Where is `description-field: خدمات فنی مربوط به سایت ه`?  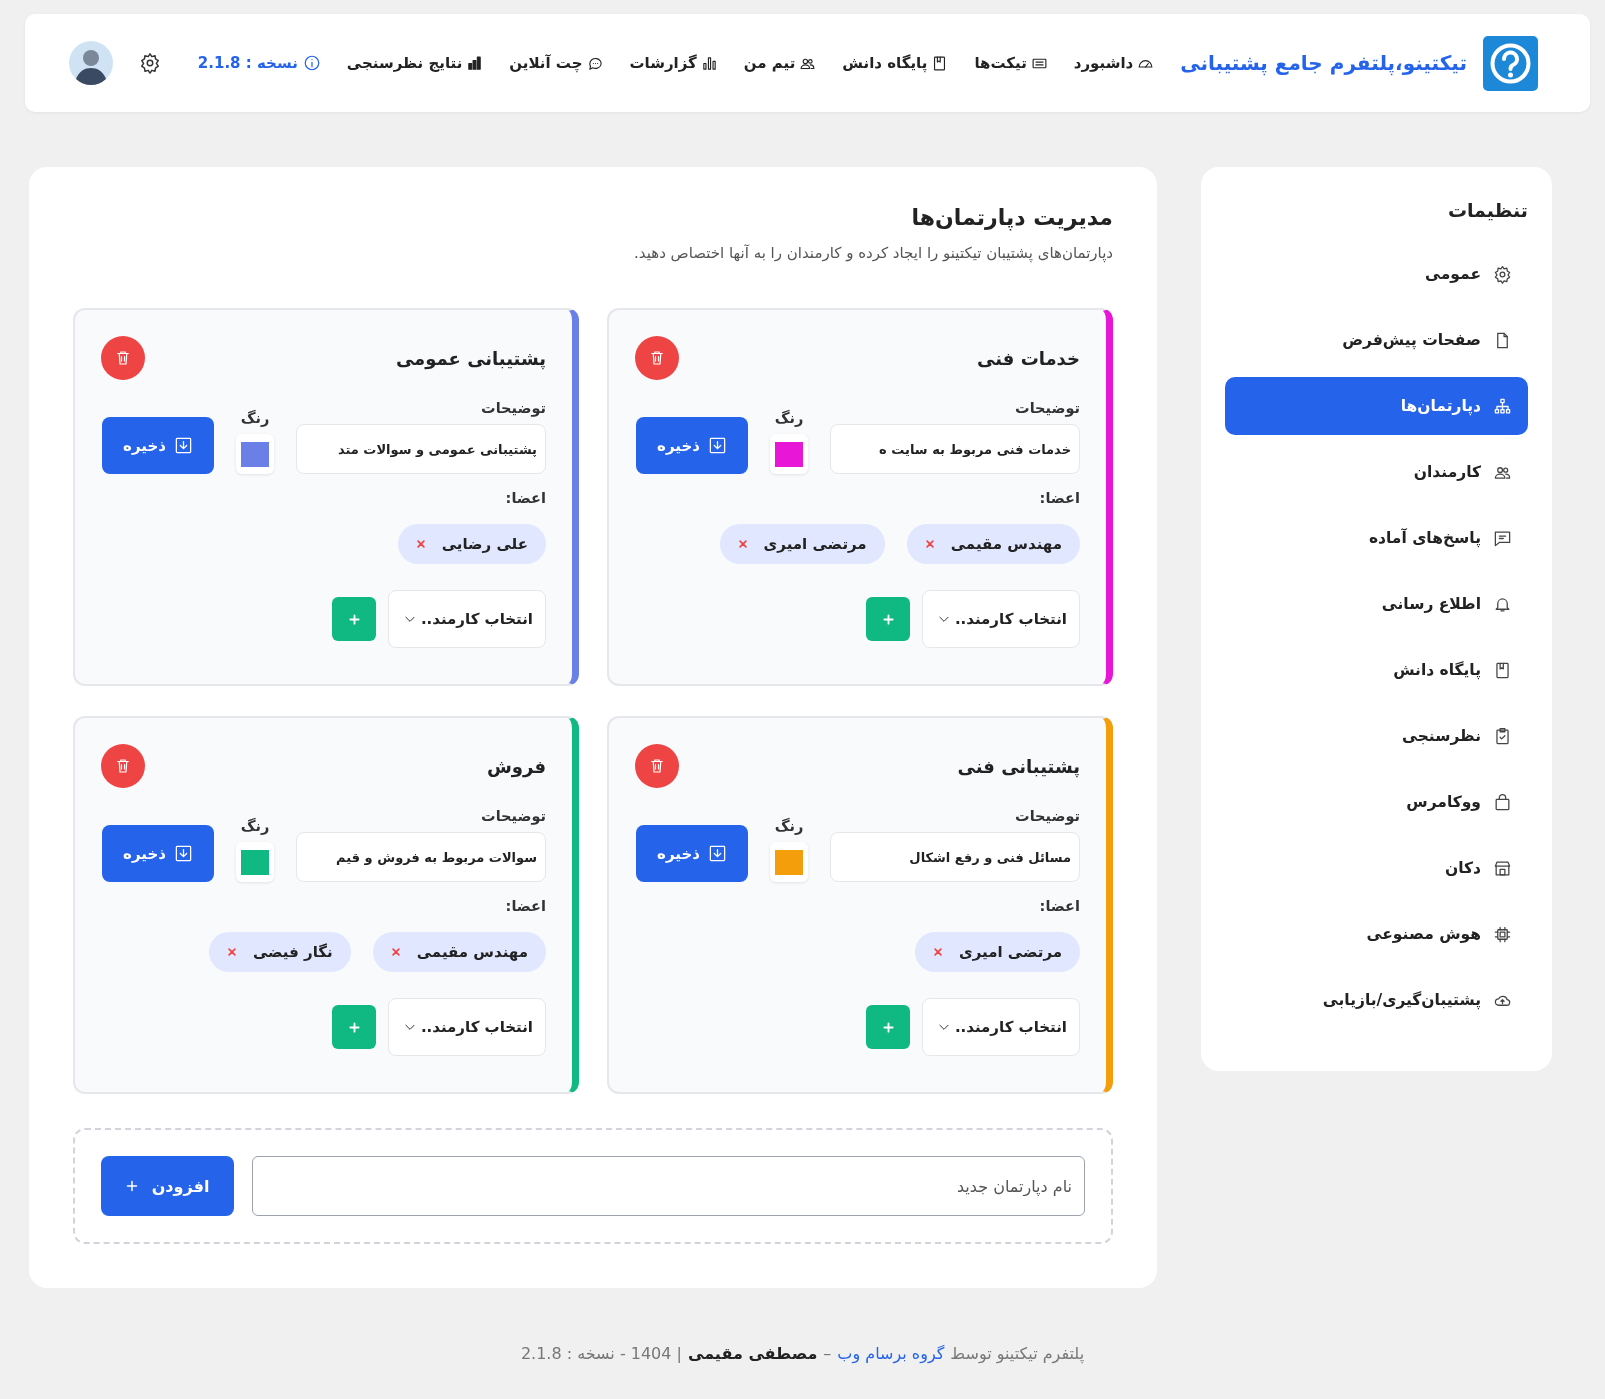
description-field: خدمات فنی مربوط به سایت ه is located at coordinates (955, 449).